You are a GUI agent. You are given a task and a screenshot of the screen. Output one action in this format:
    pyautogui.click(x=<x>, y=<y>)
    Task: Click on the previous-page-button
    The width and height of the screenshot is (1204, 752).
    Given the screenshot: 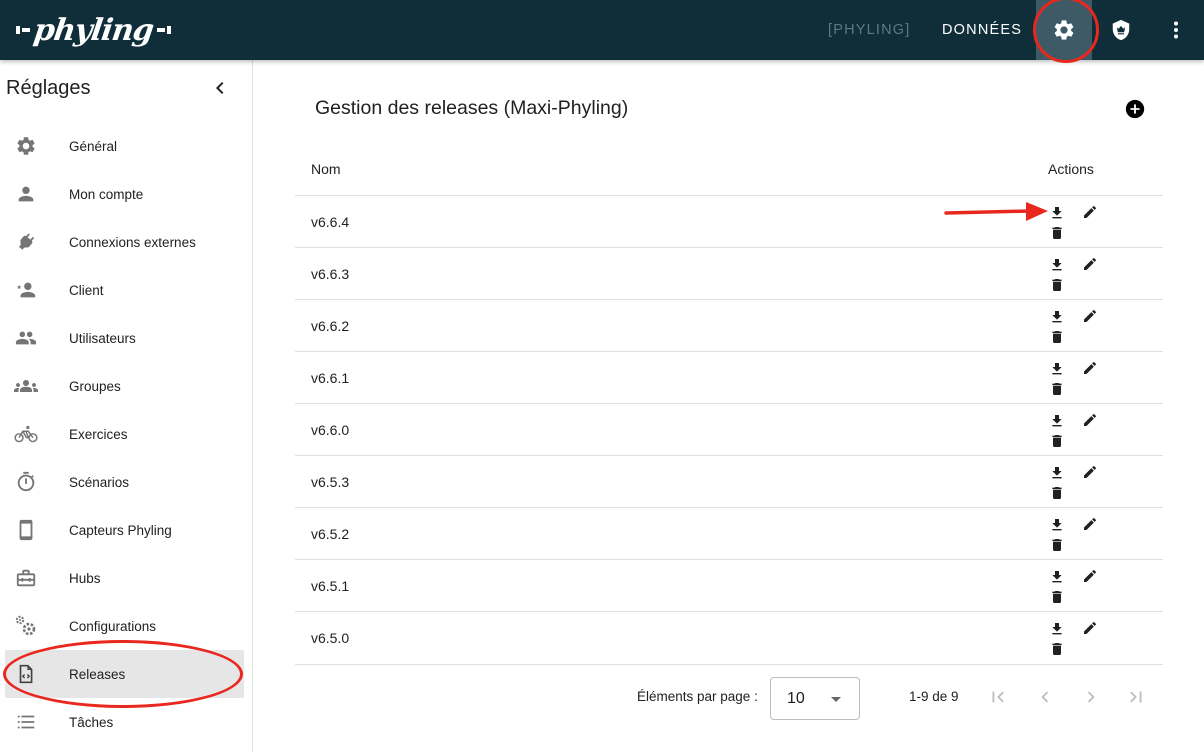 What is the action you would take?
    pyautogui.click(x=1045, y=697)
    